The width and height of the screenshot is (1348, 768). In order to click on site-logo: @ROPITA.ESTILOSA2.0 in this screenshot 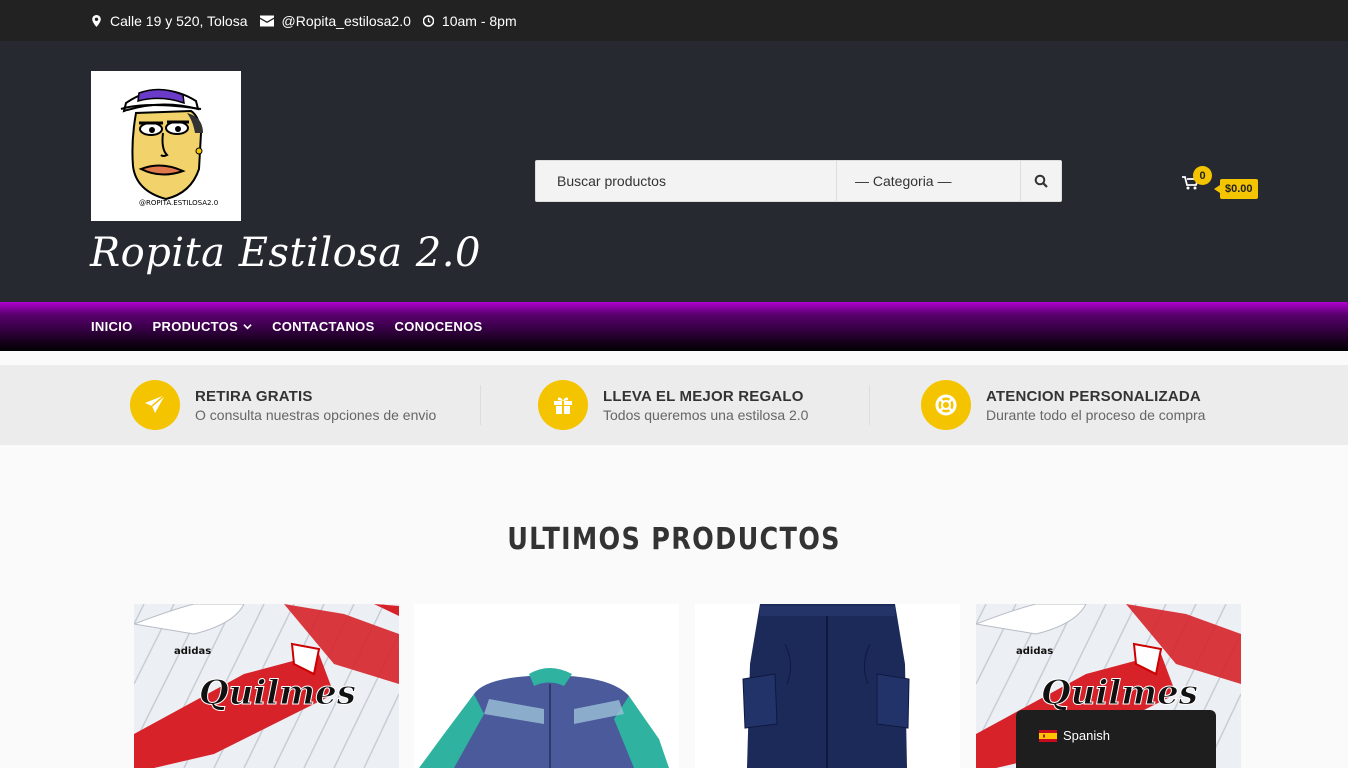, I will do `click(166, 146)`.